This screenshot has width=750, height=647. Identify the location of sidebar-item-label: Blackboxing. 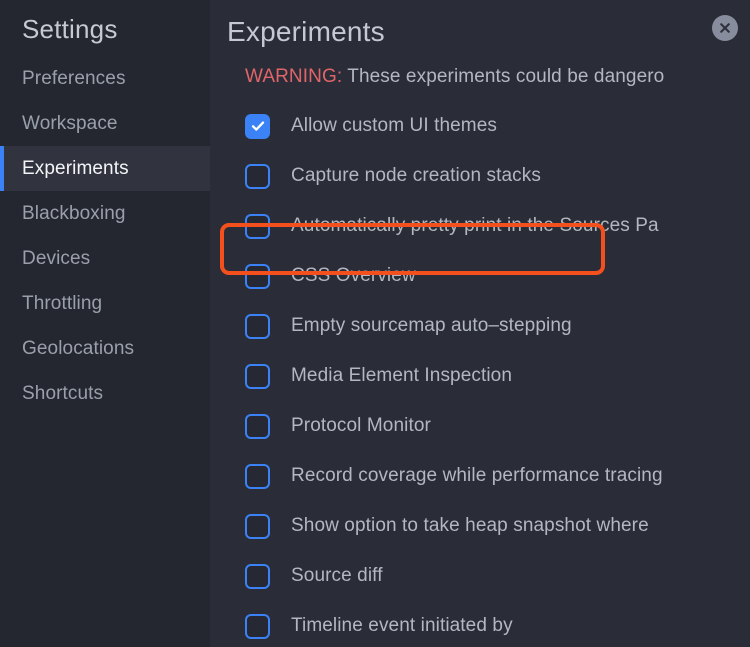
(74, 213).